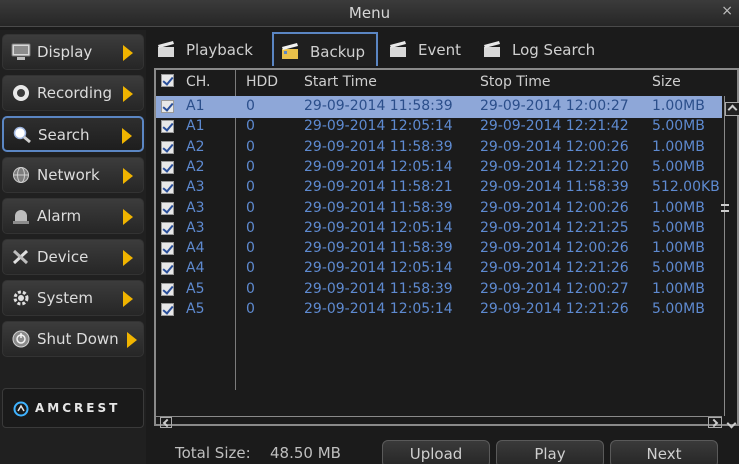  What do you see at coordinates (73, 408) in the screenshot?
I see `brand-logo: AMCREST` at bounding box center [73, 408].